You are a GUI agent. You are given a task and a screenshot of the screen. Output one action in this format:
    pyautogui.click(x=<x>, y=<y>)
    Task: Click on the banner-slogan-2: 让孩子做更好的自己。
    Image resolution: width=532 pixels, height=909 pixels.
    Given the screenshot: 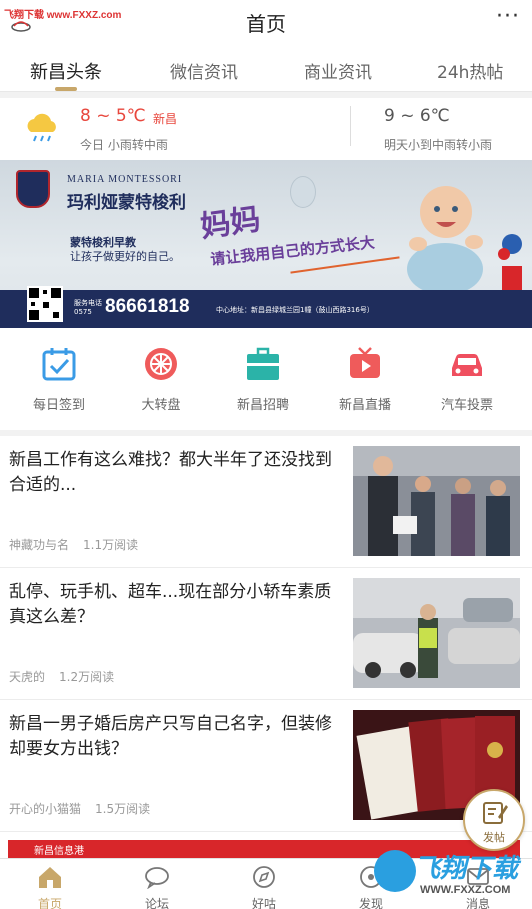 What is the action you would take?
    pyautogui.click(x=125, y=256)
    